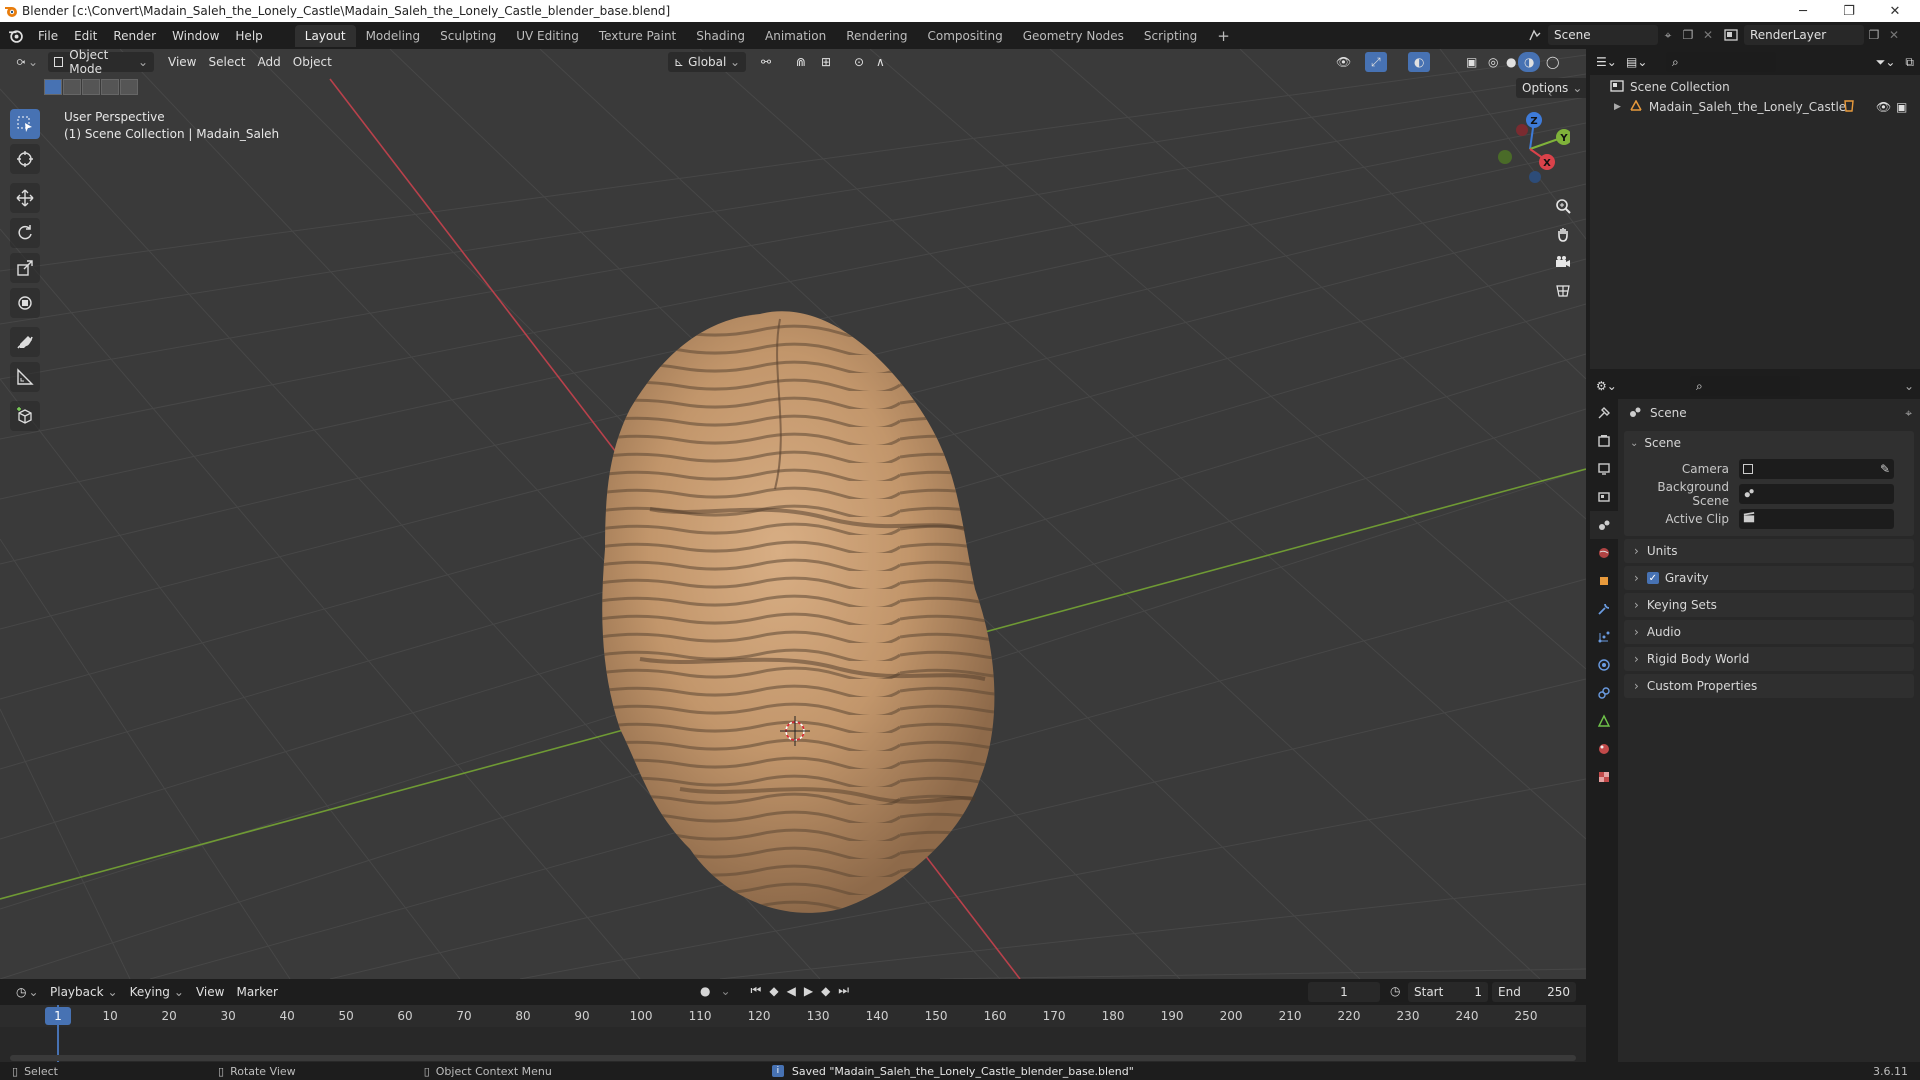 This screenshot has width=1920, height=1080. Describe the element at coordinates (1769, 605) in the screenshot. I see `keying-sets-panel: › Keying Sets` at that location.